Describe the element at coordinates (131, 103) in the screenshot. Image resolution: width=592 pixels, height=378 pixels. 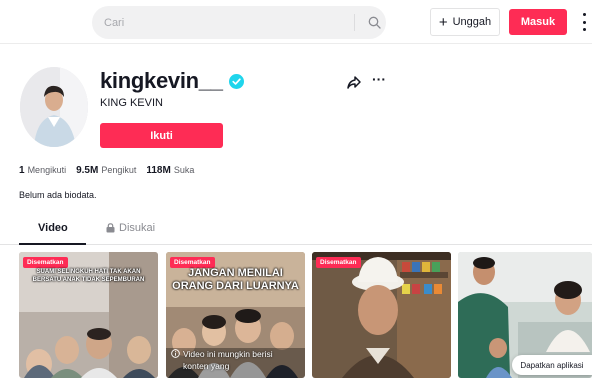
I see `display-name: KING KEVIN` at that location.